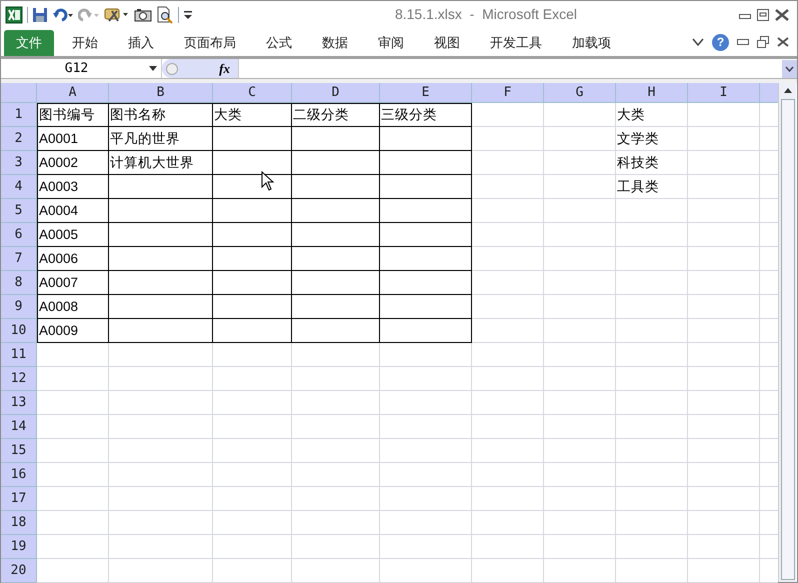 The height and width of the screenshot is (583, 798). I want to click on row-header: 14, so click(19, 427).